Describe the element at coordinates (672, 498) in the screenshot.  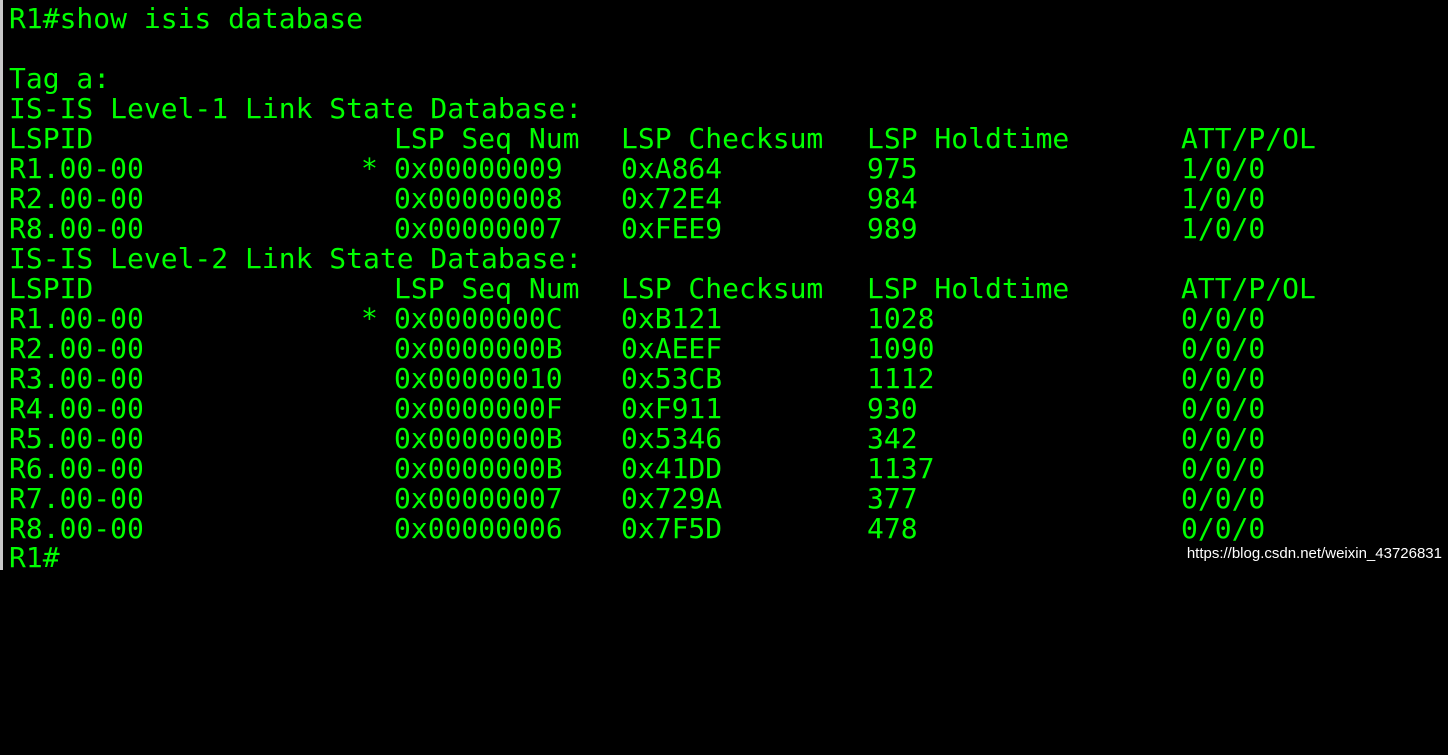
I see `cell-checksum: 0x729A` at that location.